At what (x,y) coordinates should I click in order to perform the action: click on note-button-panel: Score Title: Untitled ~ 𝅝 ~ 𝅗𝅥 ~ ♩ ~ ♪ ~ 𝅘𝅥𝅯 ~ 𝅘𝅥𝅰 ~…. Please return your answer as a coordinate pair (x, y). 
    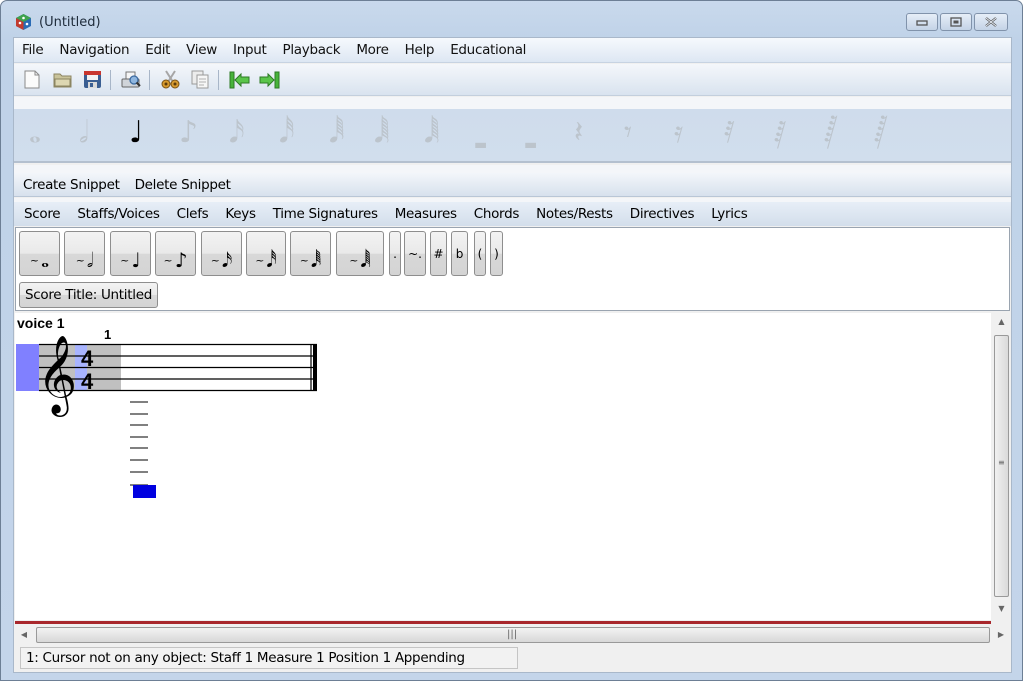
    Looking at the image, I should click on (512, 269).